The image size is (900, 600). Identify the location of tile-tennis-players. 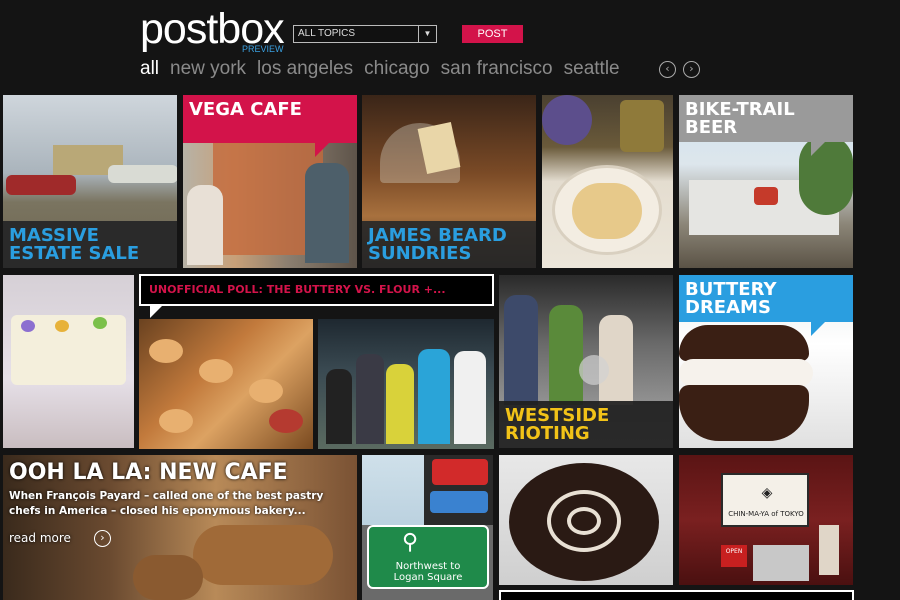
(406, 384).